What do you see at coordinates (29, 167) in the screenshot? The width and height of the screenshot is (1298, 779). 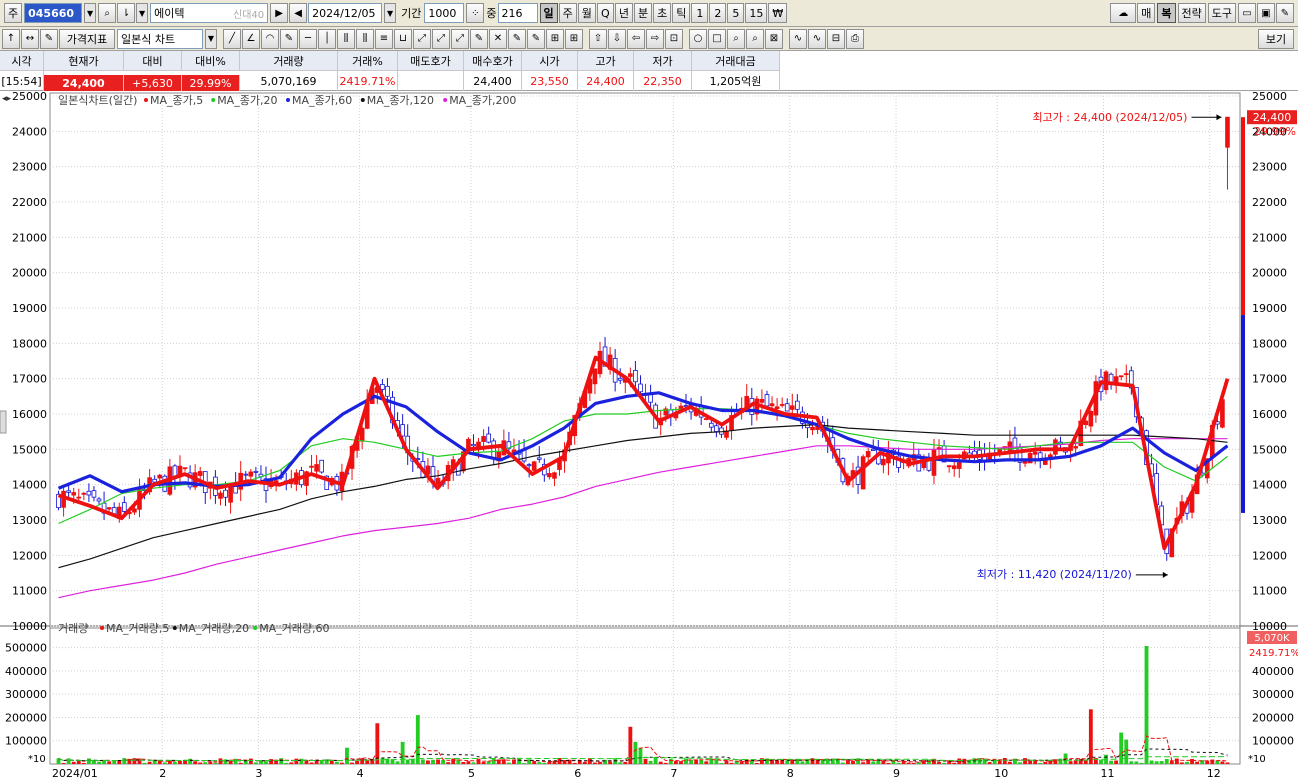 I see `price-tick-left: 23000` at bounding box center [29, 167].